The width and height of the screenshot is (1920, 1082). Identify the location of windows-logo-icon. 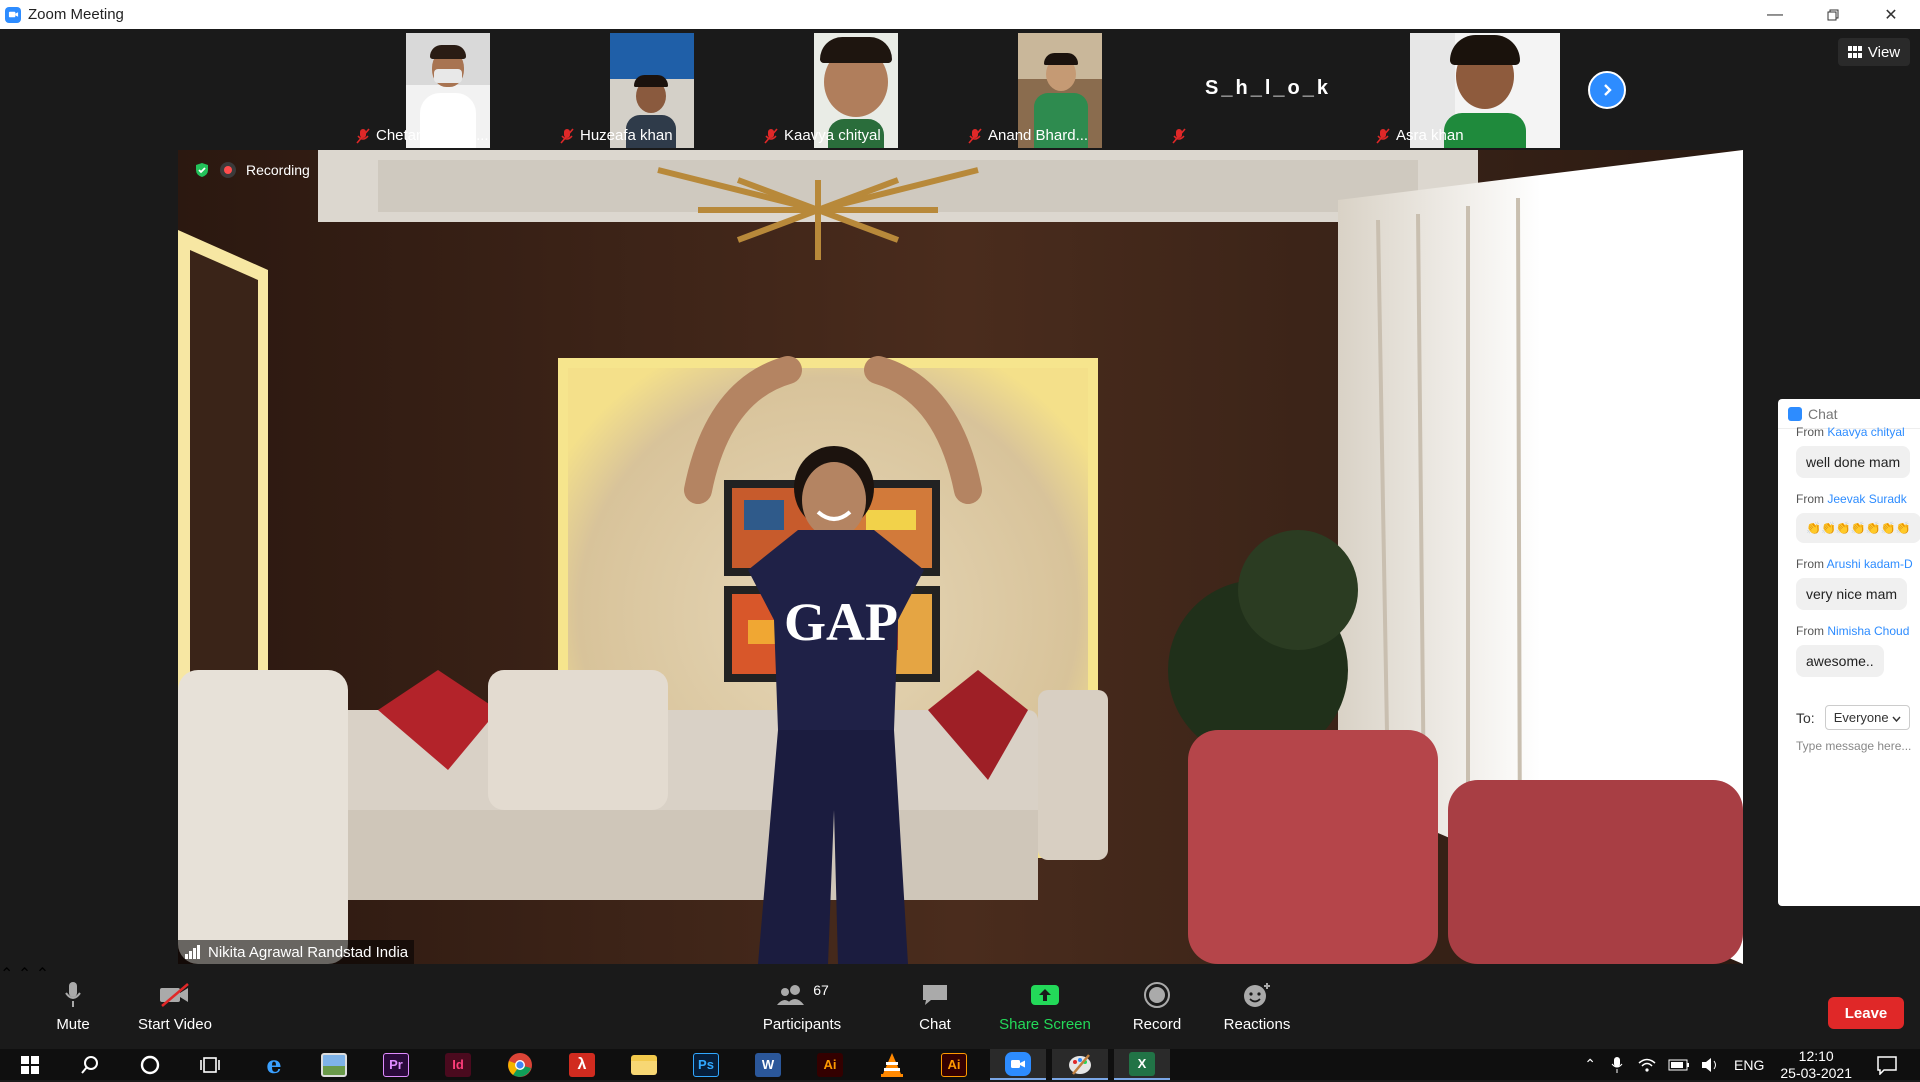
(30, 1064).